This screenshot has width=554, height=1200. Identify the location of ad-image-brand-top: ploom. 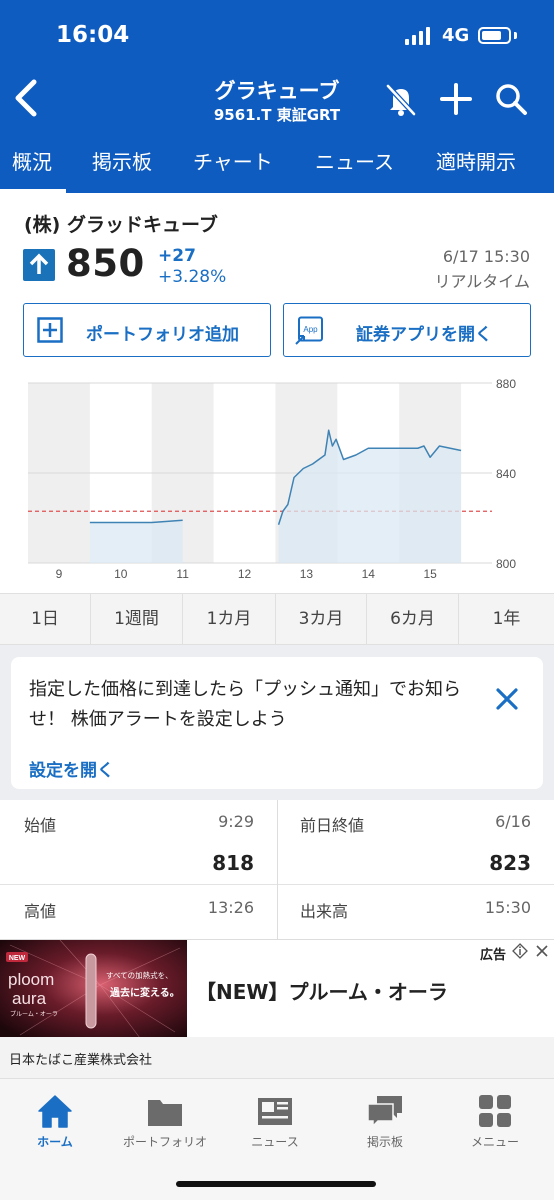
(31, 979).